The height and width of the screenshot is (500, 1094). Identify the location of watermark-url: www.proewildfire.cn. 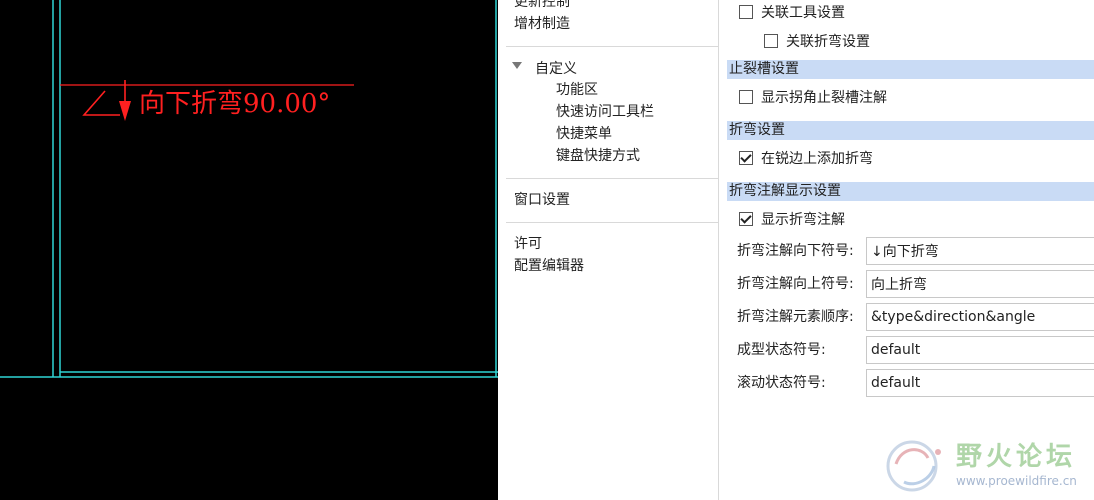
(1016, 481).